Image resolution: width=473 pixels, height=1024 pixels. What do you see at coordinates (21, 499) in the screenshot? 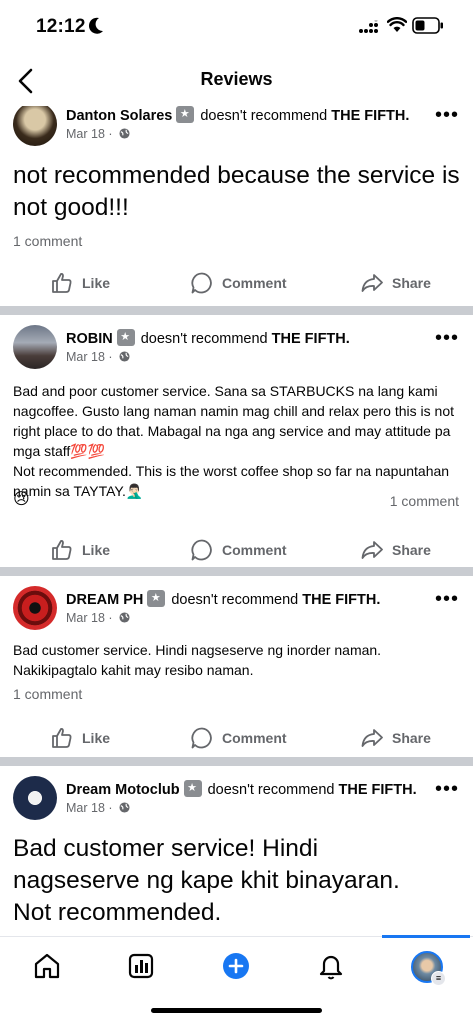
I see `reaction-emoji: 😢` at bounding box center [21, 499].